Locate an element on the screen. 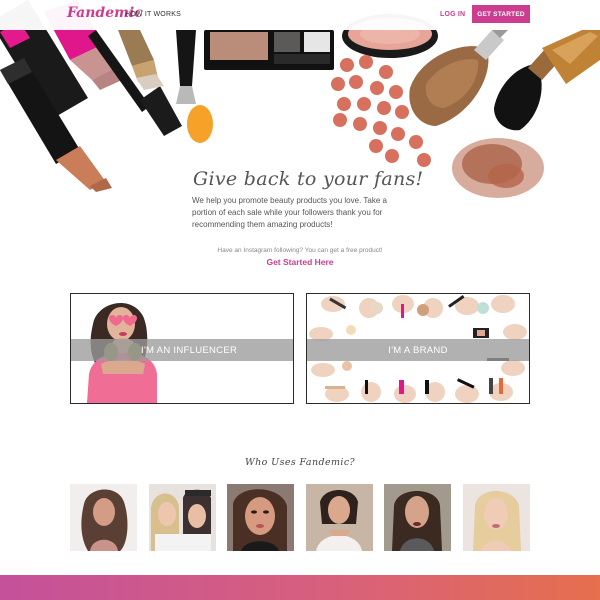 The image size is (600, 600). brand-card-text: I'M A BRAND is located at coordinates (418, 350).